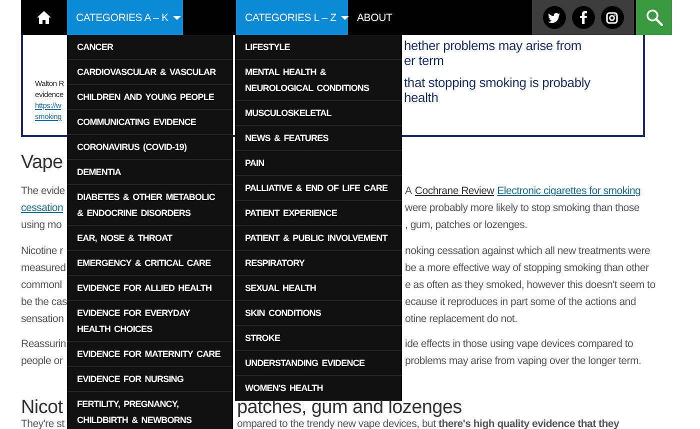 Image resolution: width=700 pixels, height=429 pixels. I want to click on menu-item: CORONAVIRUS (COVID-19), so click(150, 147).